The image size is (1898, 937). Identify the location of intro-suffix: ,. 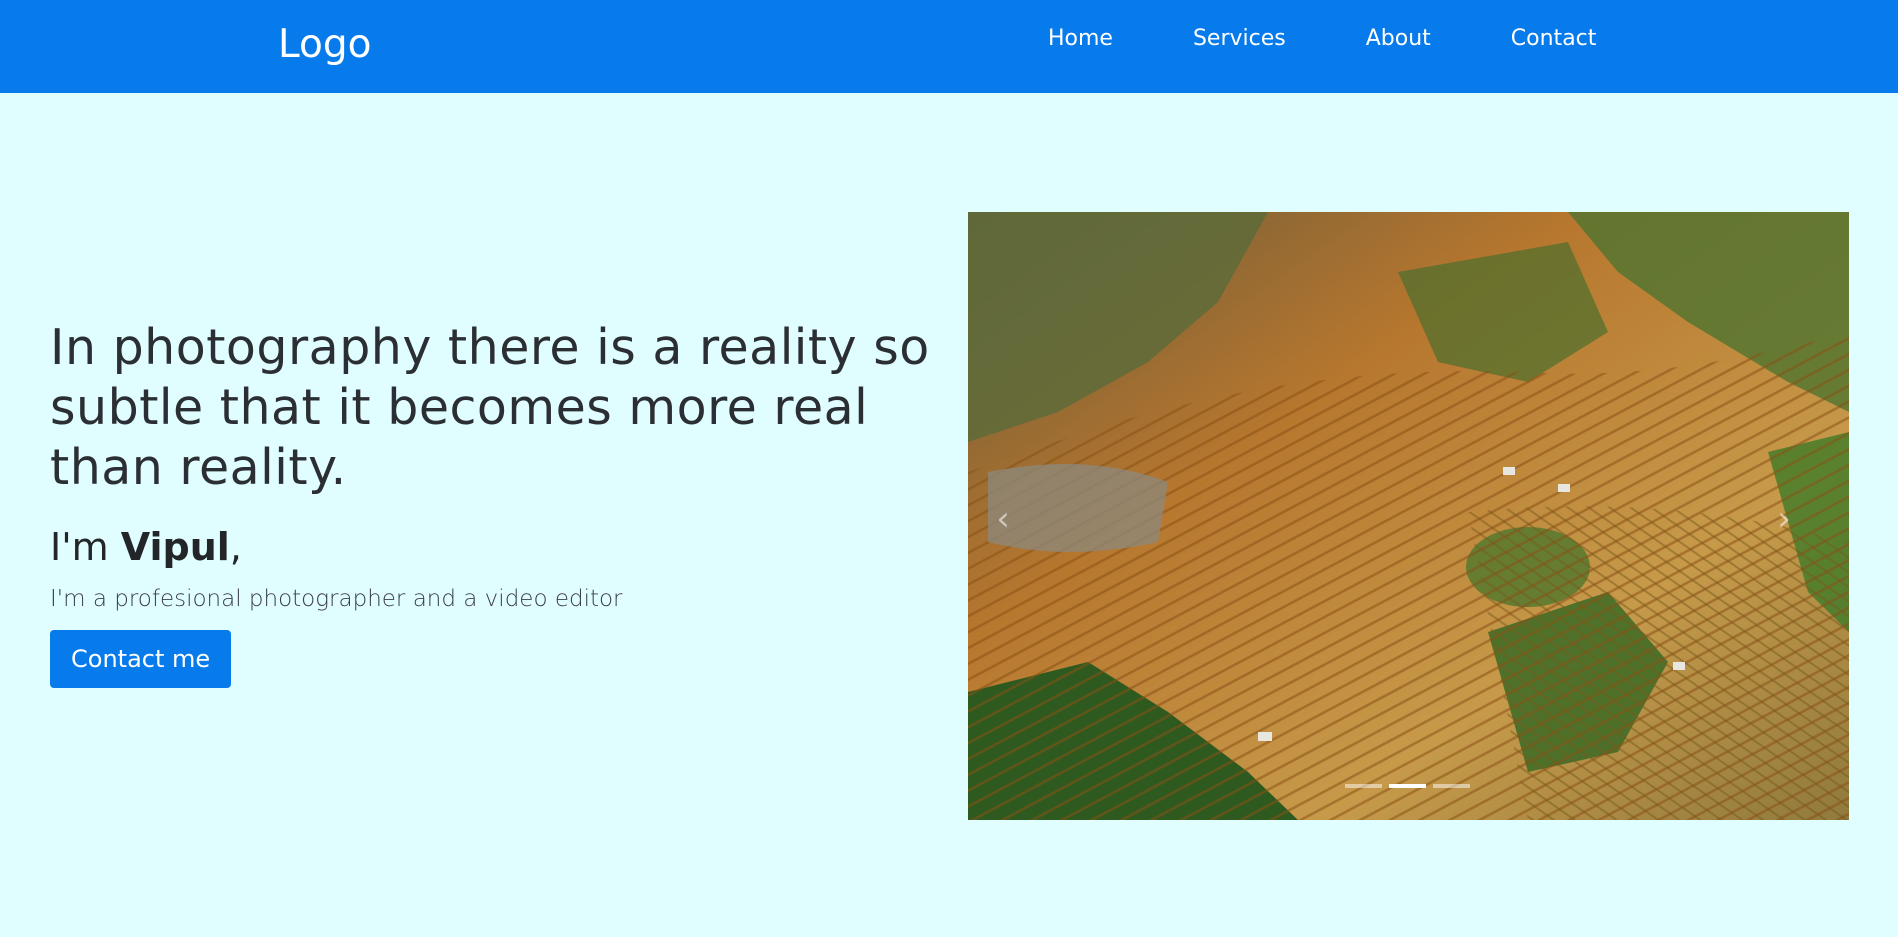
(235, 547).